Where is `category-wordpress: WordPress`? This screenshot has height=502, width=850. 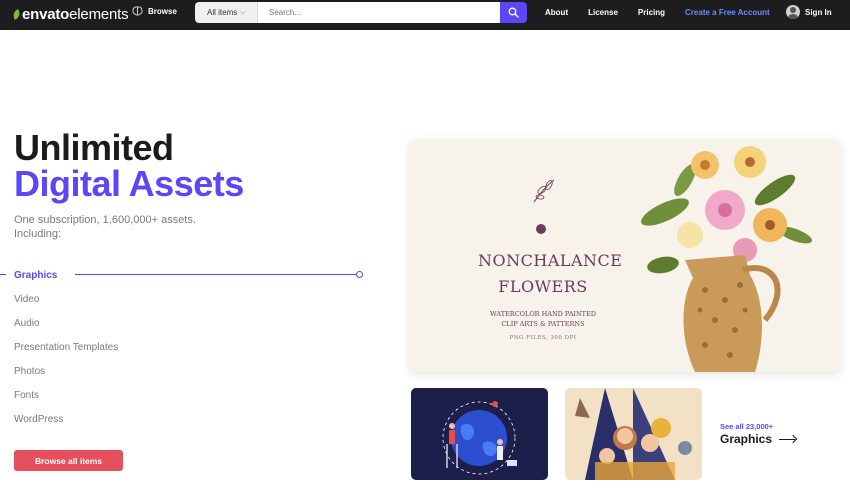 category-wordpress: WordPress is located at coordinates (38, 419).